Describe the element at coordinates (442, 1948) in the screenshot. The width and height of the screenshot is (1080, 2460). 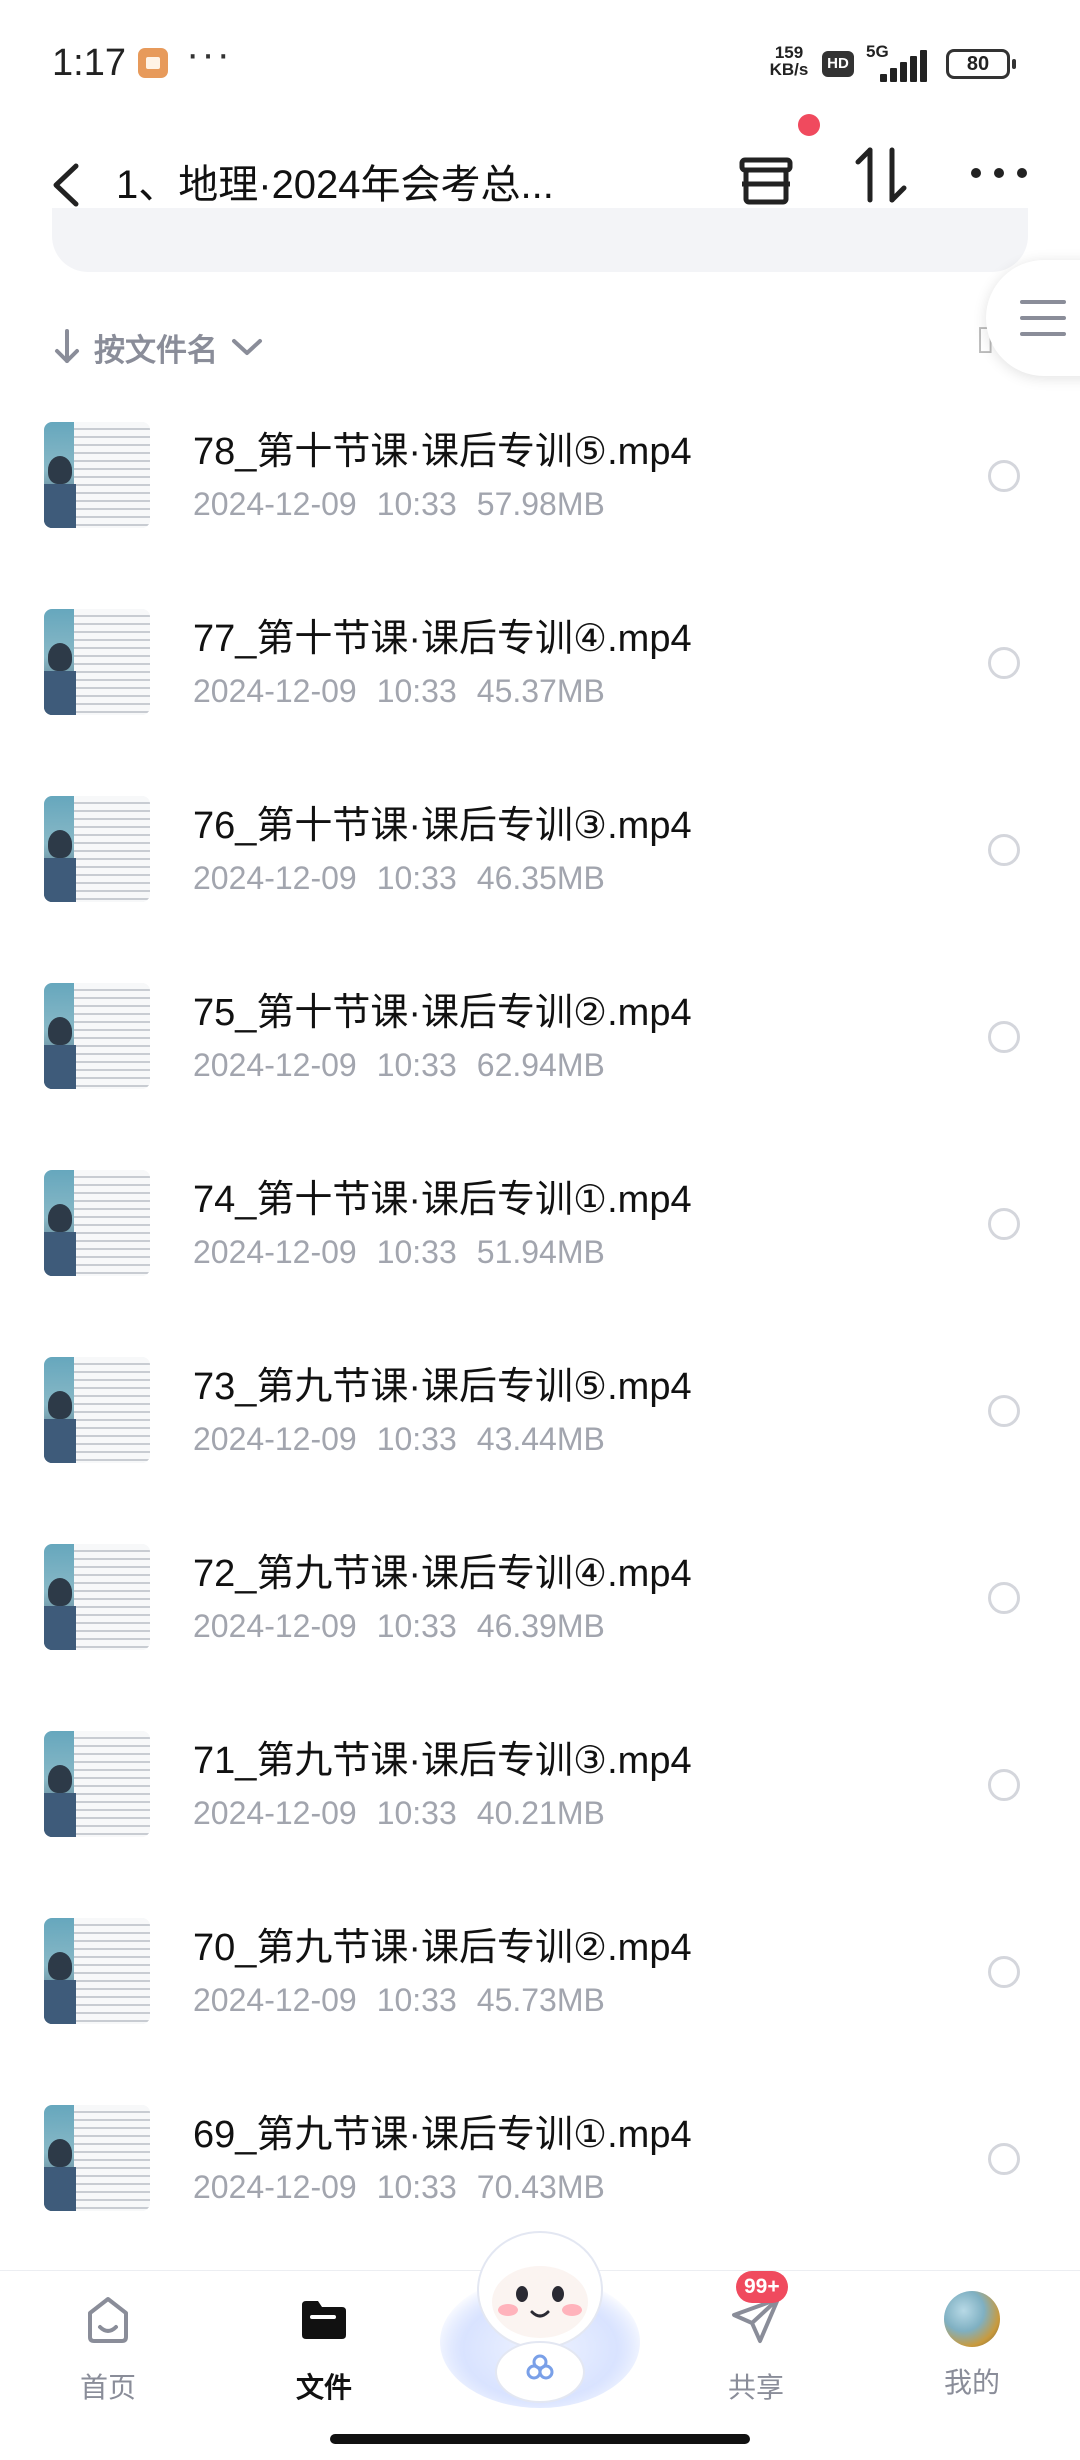
I see `file-name: 70_第九节课·课后专训②.mp4` at that location.